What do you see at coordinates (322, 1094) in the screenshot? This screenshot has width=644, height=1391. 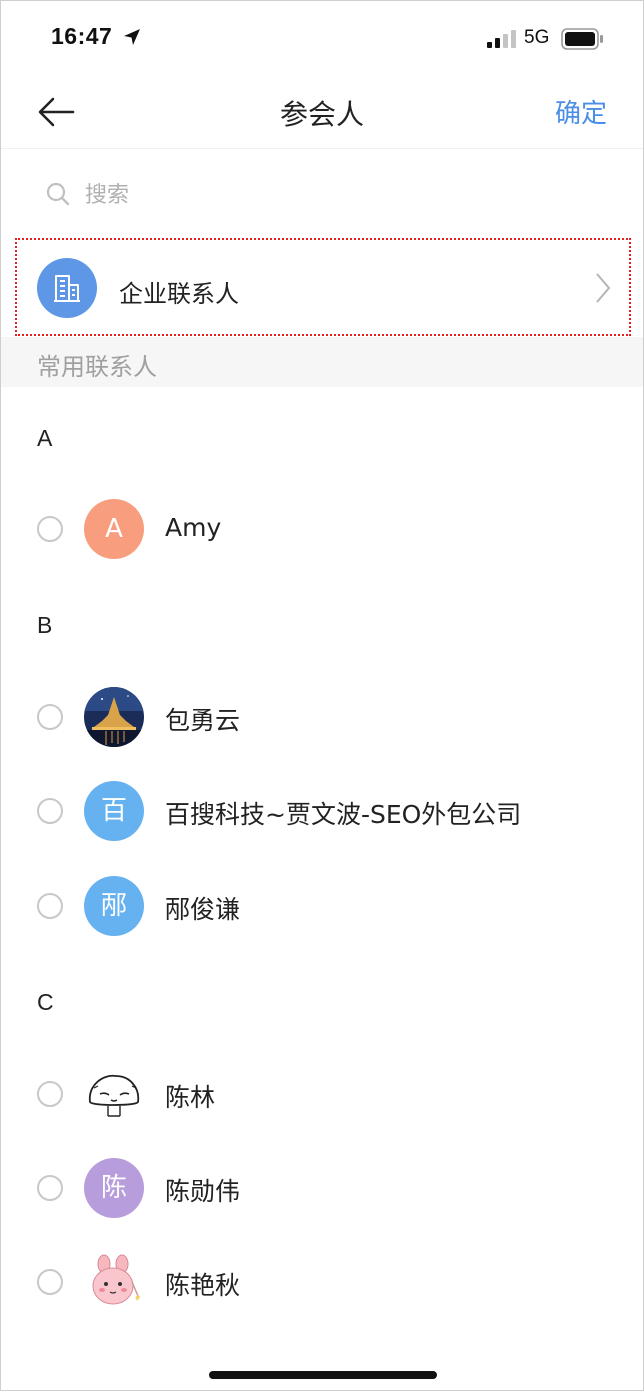 I see `contact-row: 陈林` at bounding box center [322, 1094].